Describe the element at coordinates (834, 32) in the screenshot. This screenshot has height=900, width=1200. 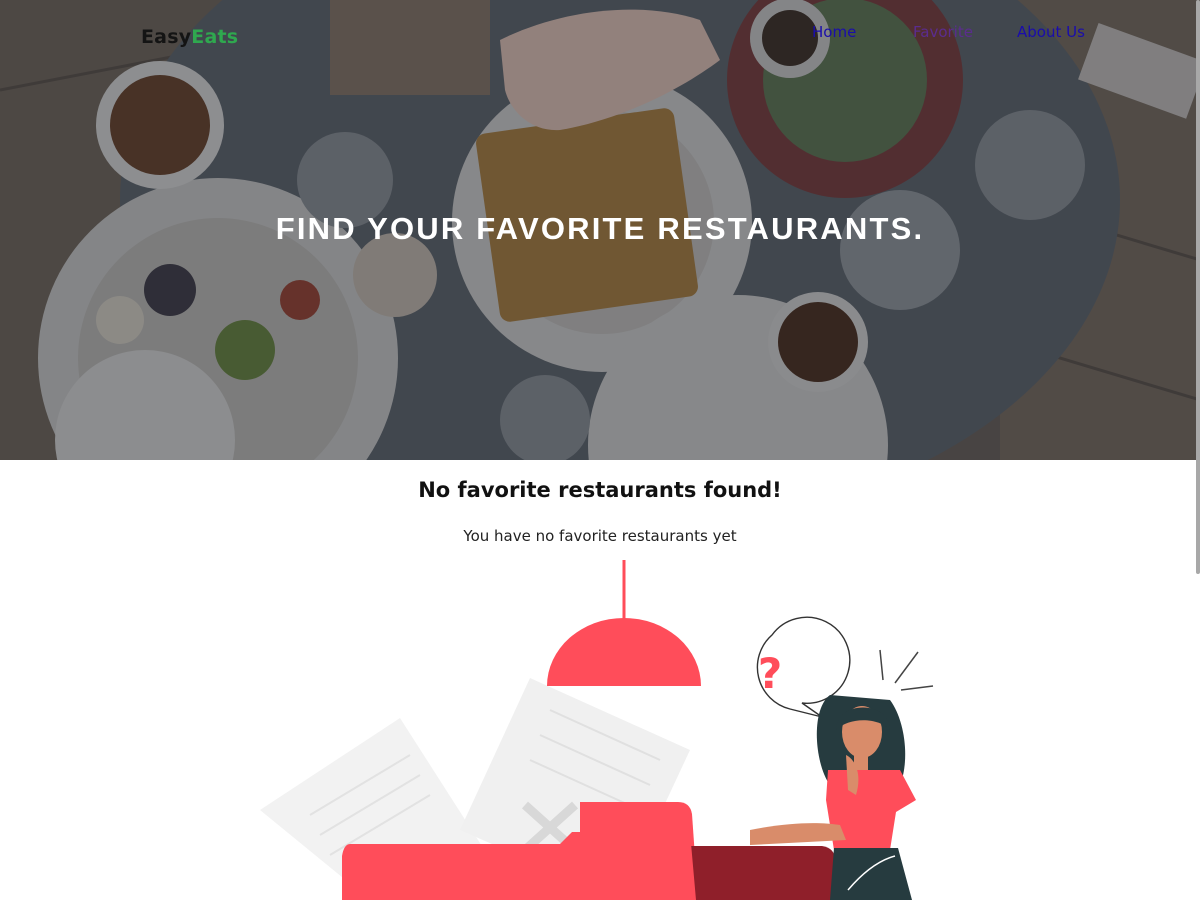
I see `nav-link-home: Home` at that location.